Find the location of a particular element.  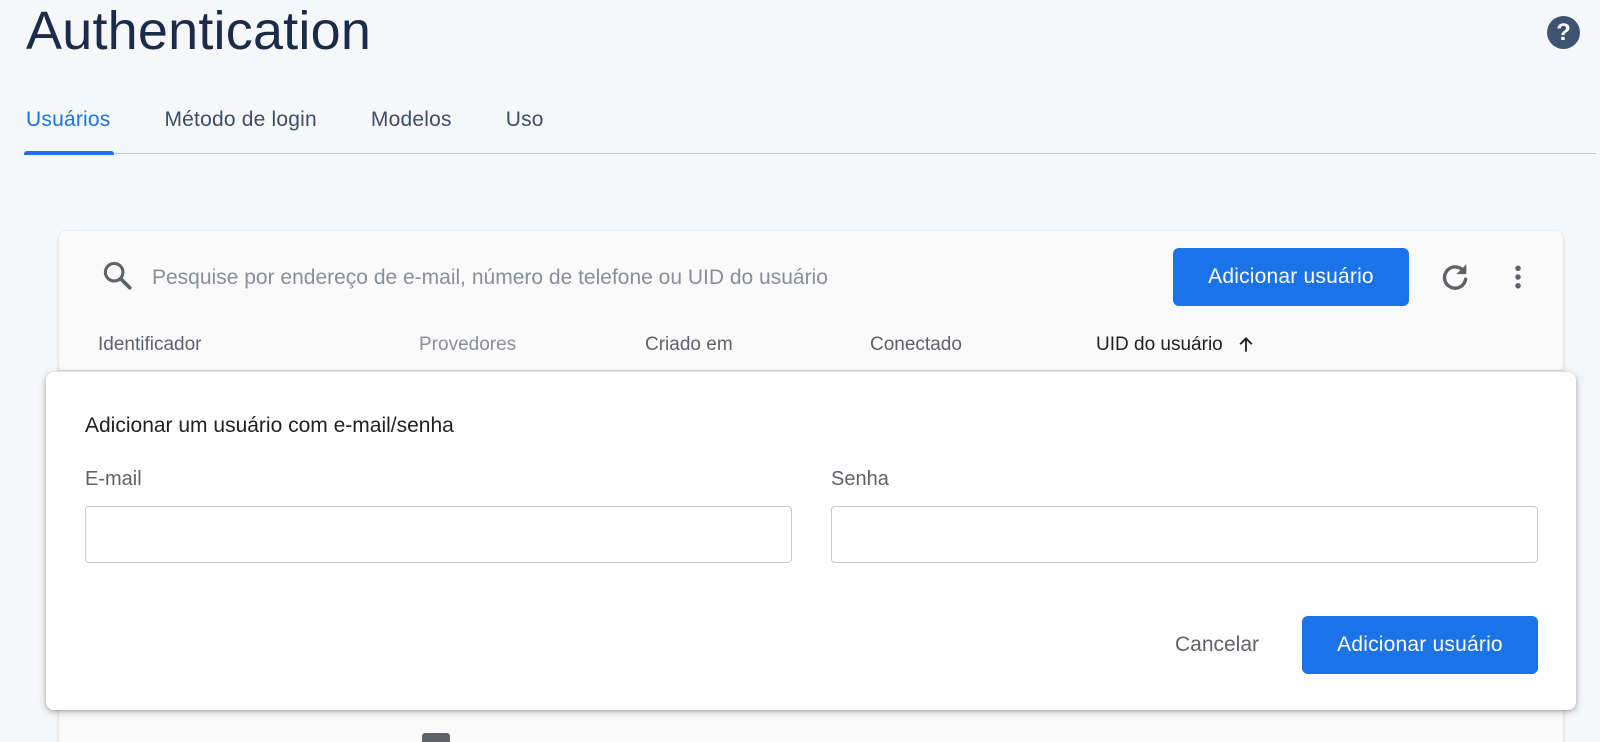

dialog-add-user-button: Adicionar usuário is located at coordinates (1420, 645).